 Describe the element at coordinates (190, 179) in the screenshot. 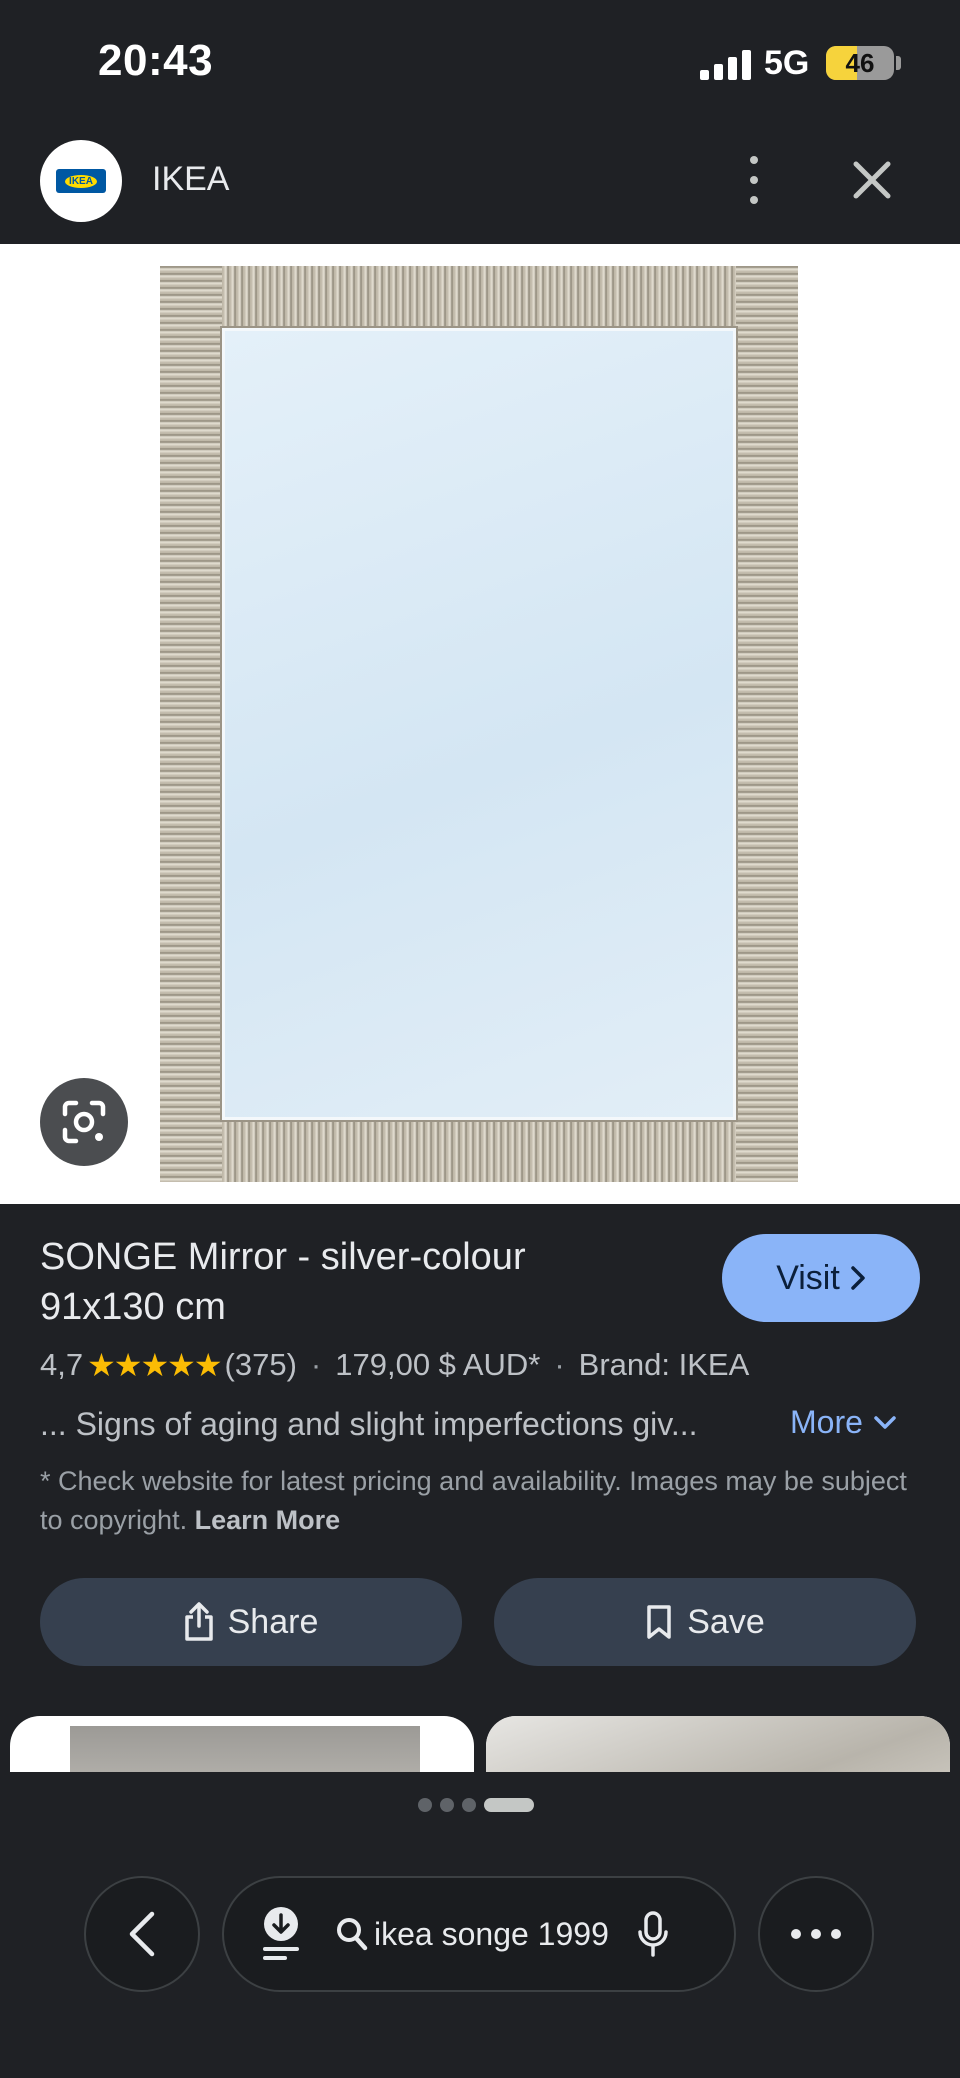

I see `site-name: IKEA` at that location.